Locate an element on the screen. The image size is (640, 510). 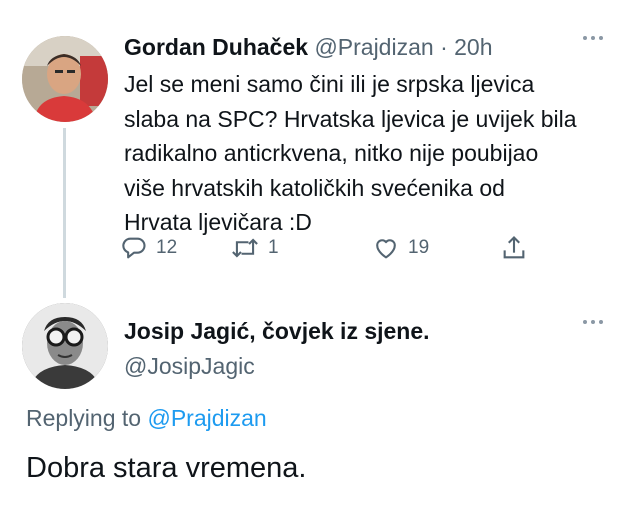
replying-label: Replying to is located at coordinates (84, 418).